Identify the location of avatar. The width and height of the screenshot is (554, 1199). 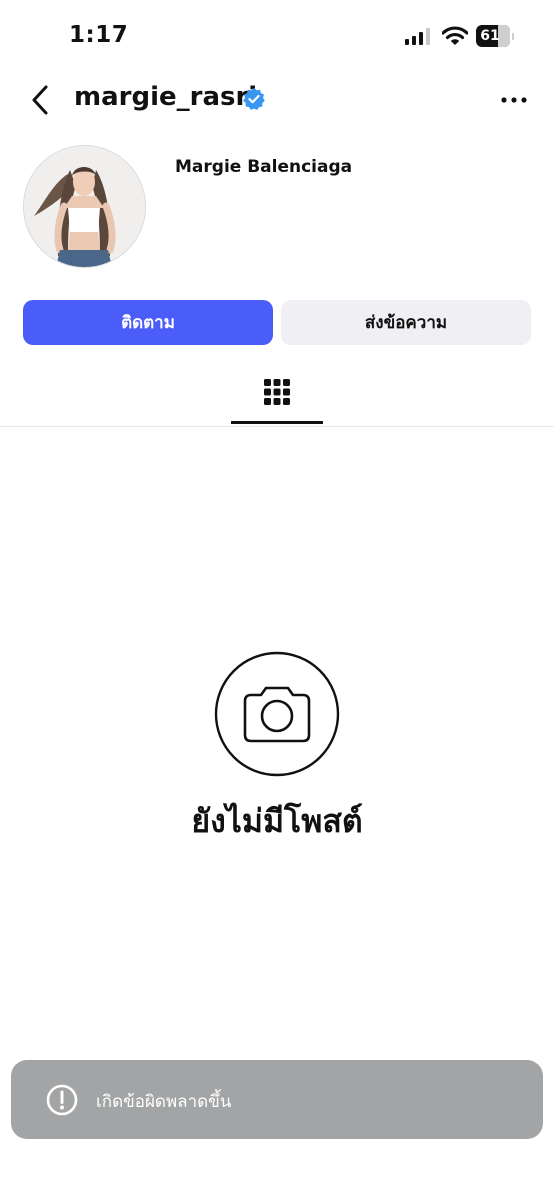
(84, 206).